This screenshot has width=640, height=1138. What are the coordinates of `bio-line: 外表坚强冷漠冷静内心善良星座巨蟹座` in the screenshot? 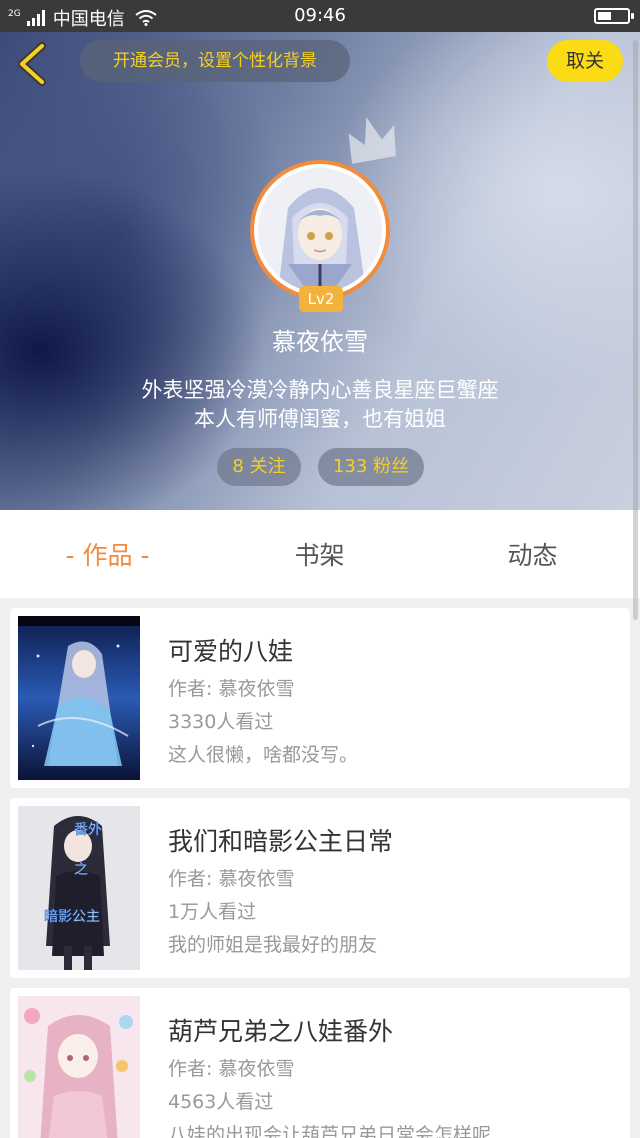 It's located at (320, 390).